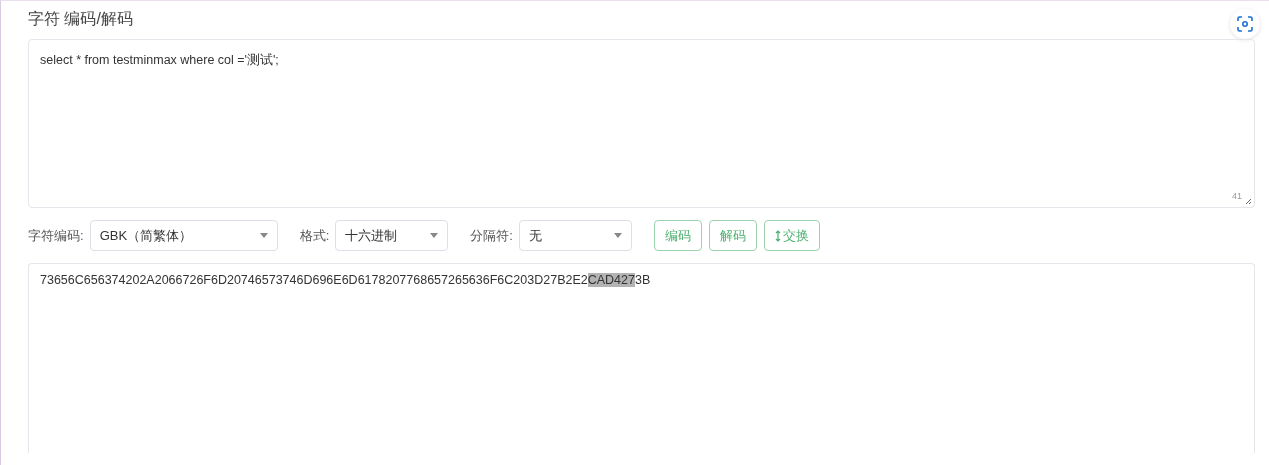  Describe the element at coordinates (777, 235) in the screenshot. I see `up-down-arrow-icon` at that location.